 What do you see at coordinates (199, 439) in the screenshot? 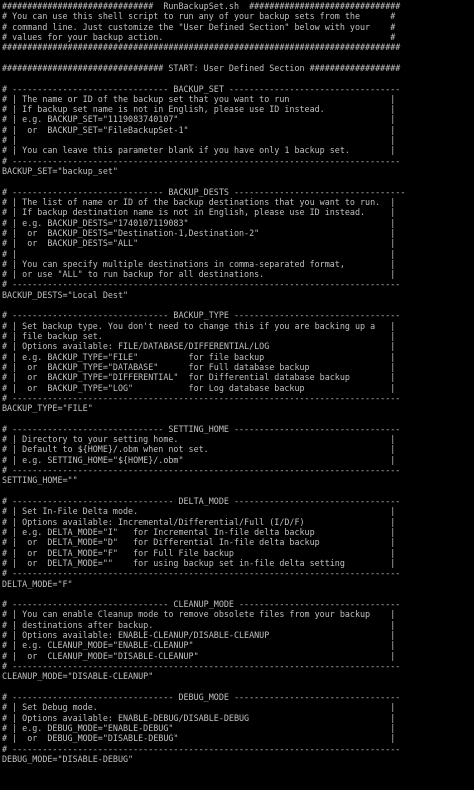
I see `script-line: # | Directory to your setting home. |` at bounding box center [199, 439].